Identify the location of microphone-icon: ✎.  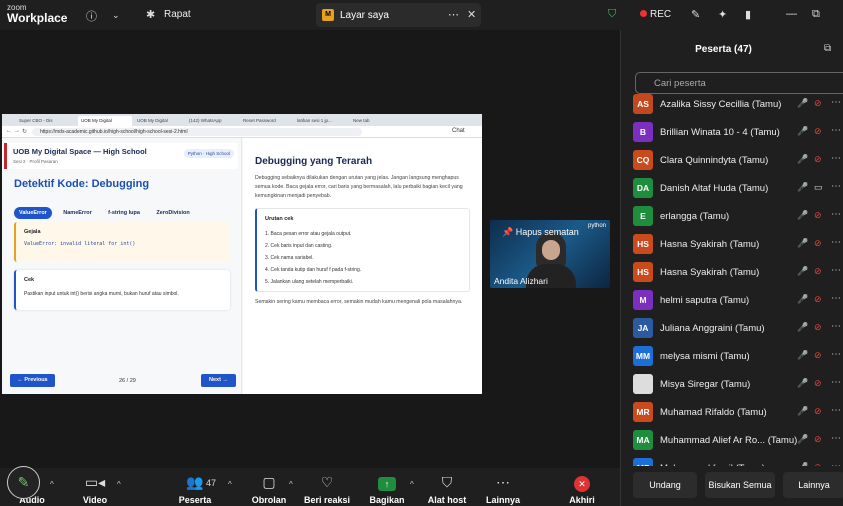
(23, 482).